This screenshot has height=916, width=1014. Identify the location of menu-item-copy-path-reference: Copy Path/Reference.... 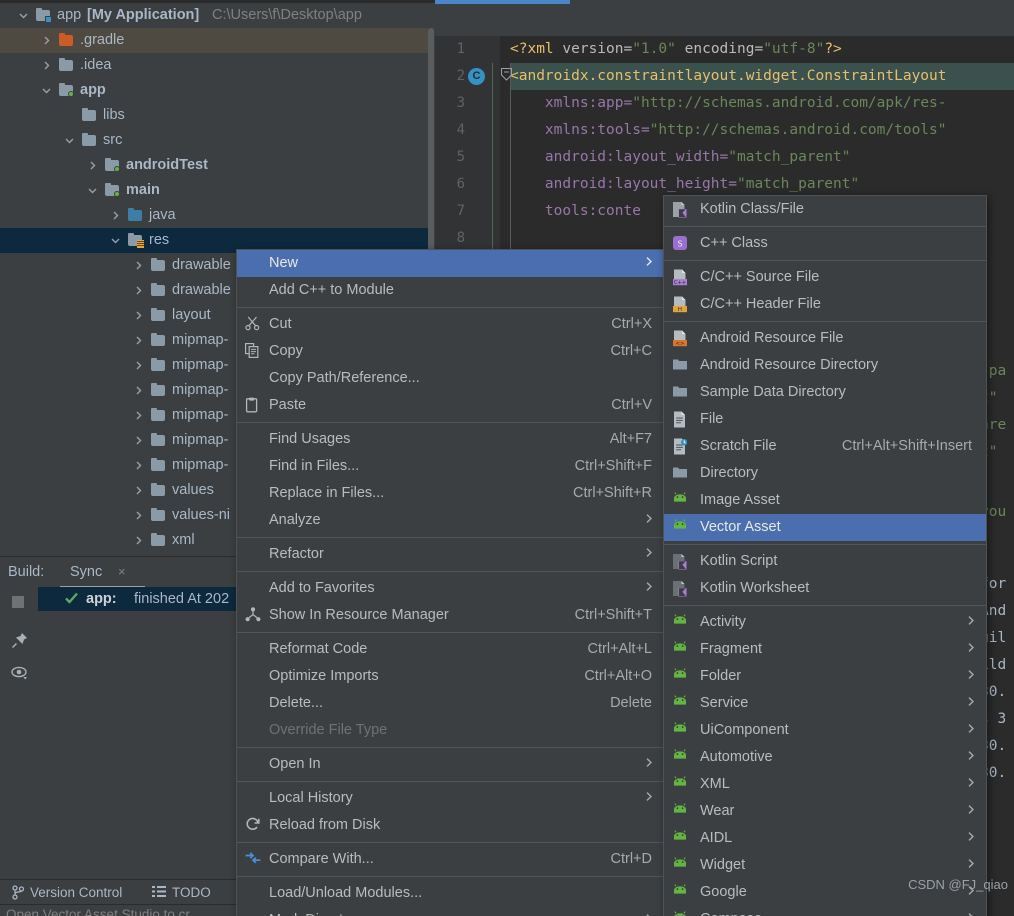
(450, 378).